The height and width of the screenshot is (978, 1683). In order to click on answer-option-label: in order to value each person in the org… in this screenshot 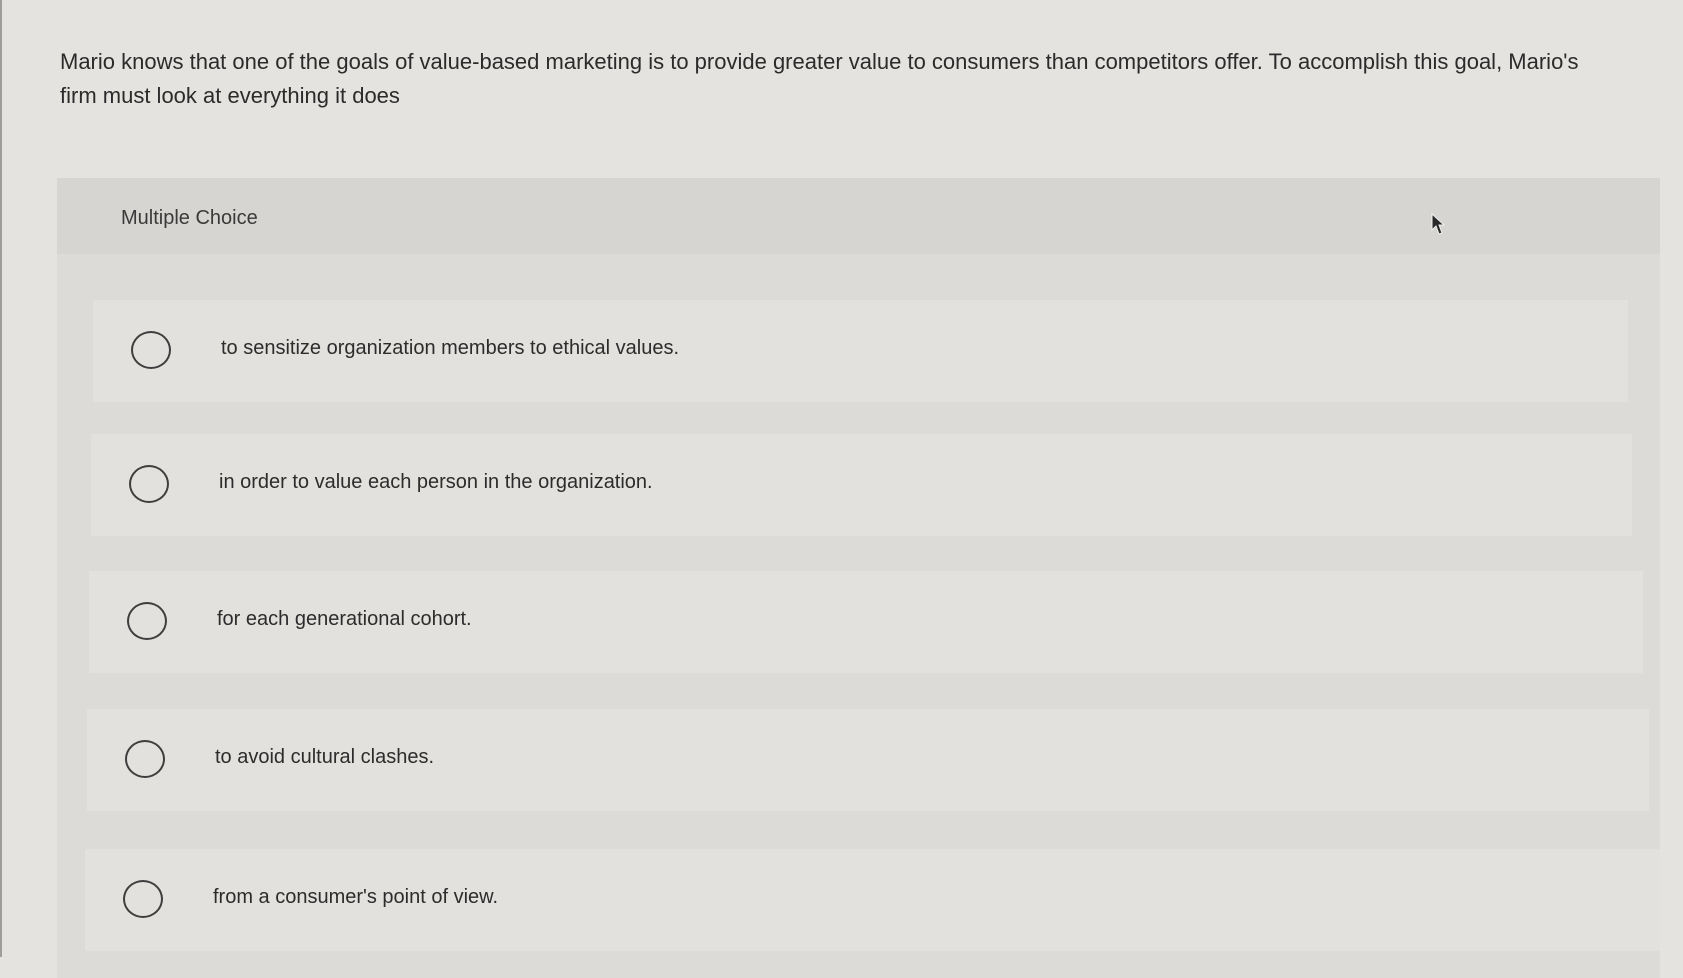, I will do `click(436, 482)`.